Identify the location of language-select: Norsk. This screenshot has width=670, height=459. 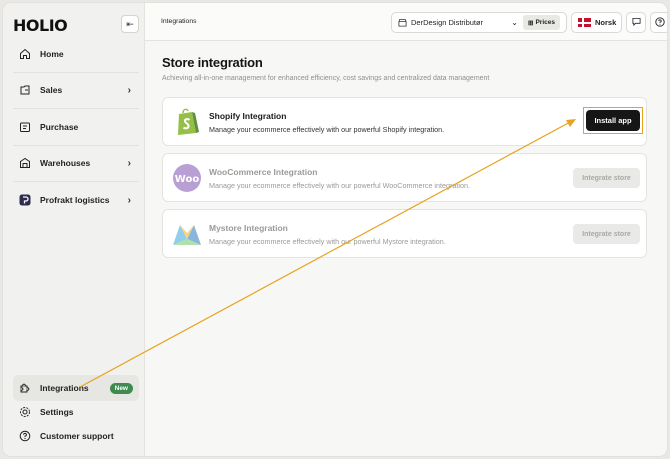
(596, 22).